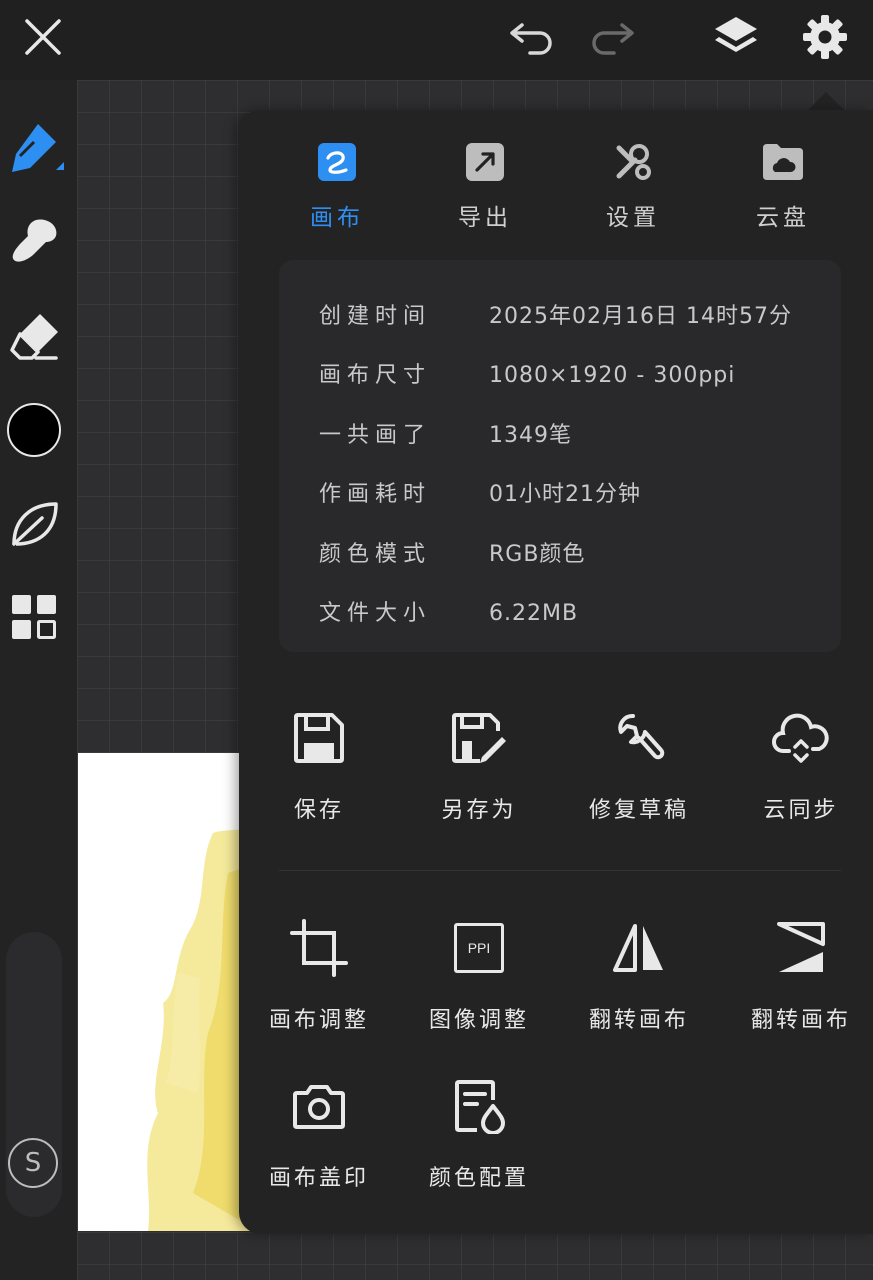  I want to click on size-indicator: S, so click(33, 1163).